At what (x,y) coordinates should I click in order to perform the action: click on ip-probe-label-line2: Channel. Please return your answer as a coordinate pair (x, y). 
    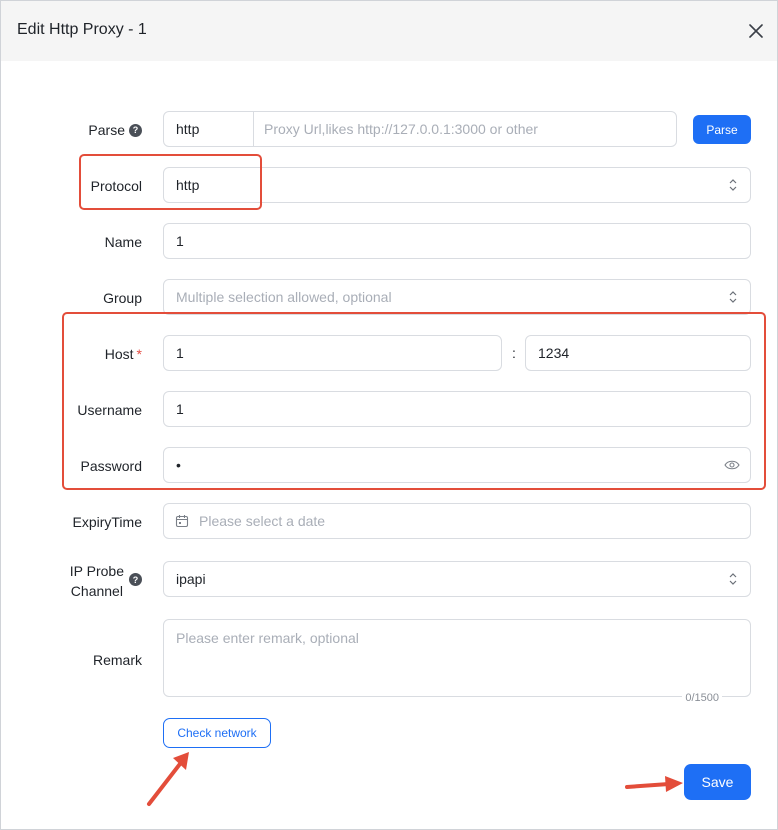
    Looking at the image, I should click on (96, 591).